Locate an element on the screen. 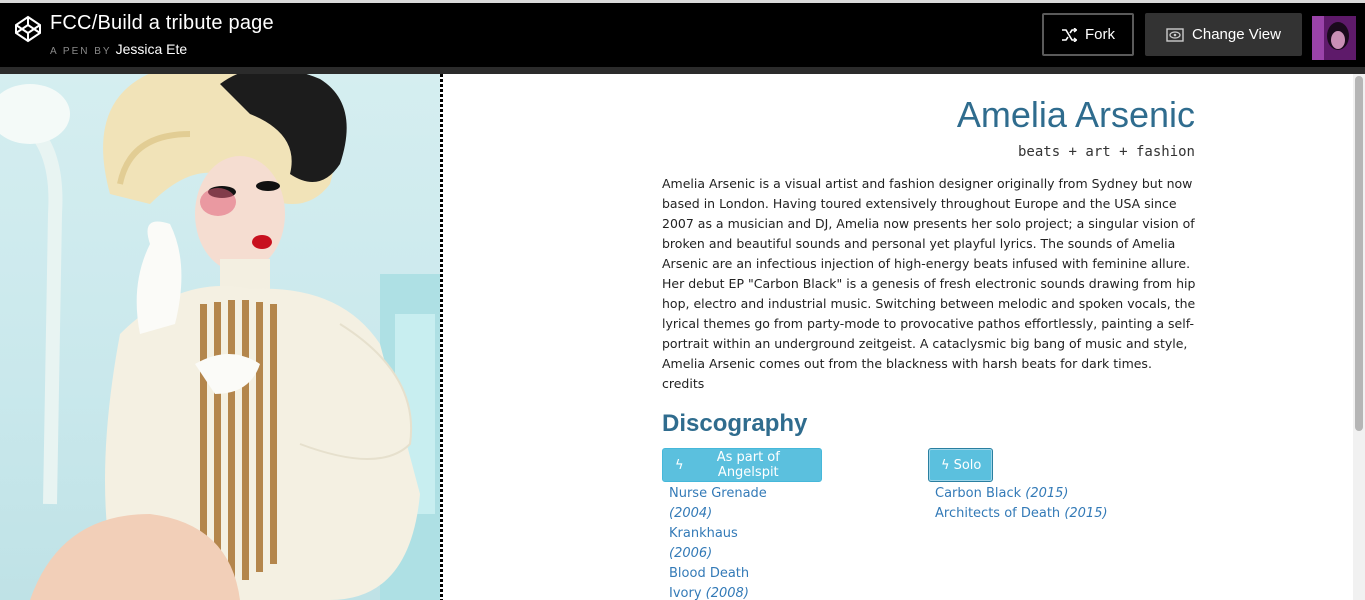 This screenshot has height=600, width=1365. fork-label: Fork is located at coordinates (1100, 34).